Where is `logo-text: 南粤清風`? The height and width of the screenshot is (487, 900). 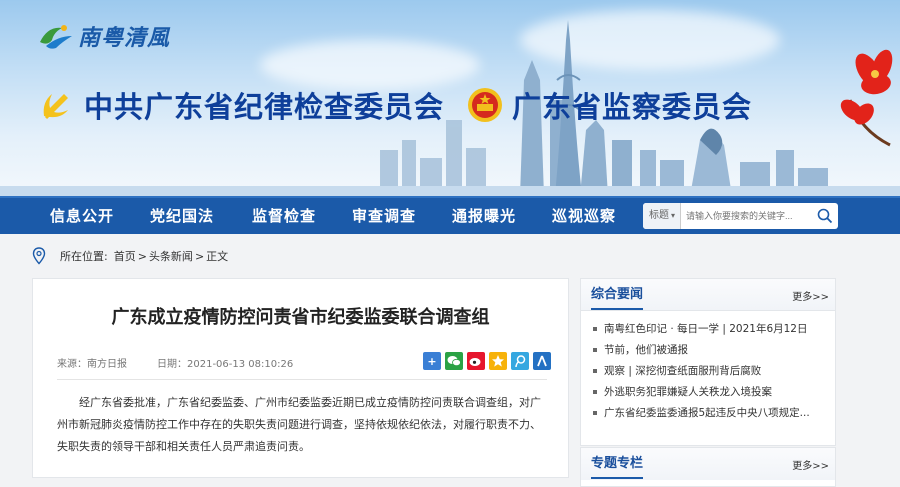 logo-text: 南粤清風 is located at coordinates (124, 38).